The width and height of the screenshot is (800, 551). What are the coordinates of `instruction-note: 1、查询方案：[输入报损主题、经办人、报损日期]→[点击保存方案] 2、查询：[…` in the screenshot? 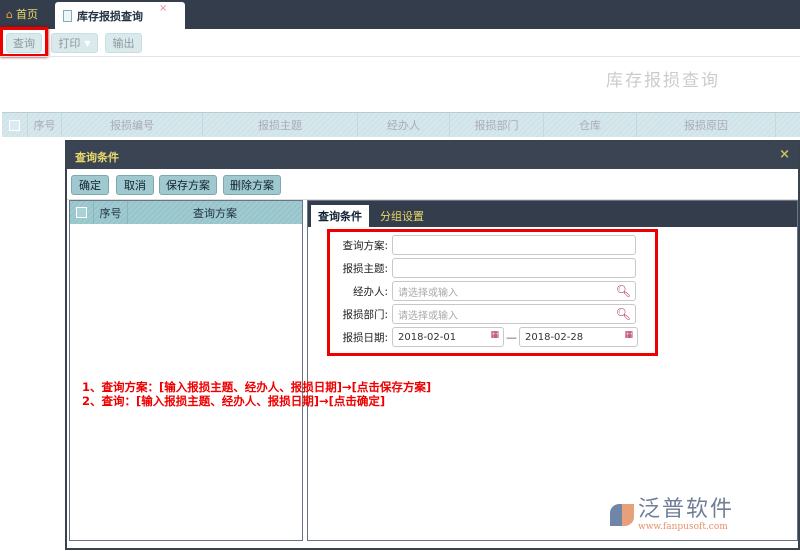 It's located at (257, 394).